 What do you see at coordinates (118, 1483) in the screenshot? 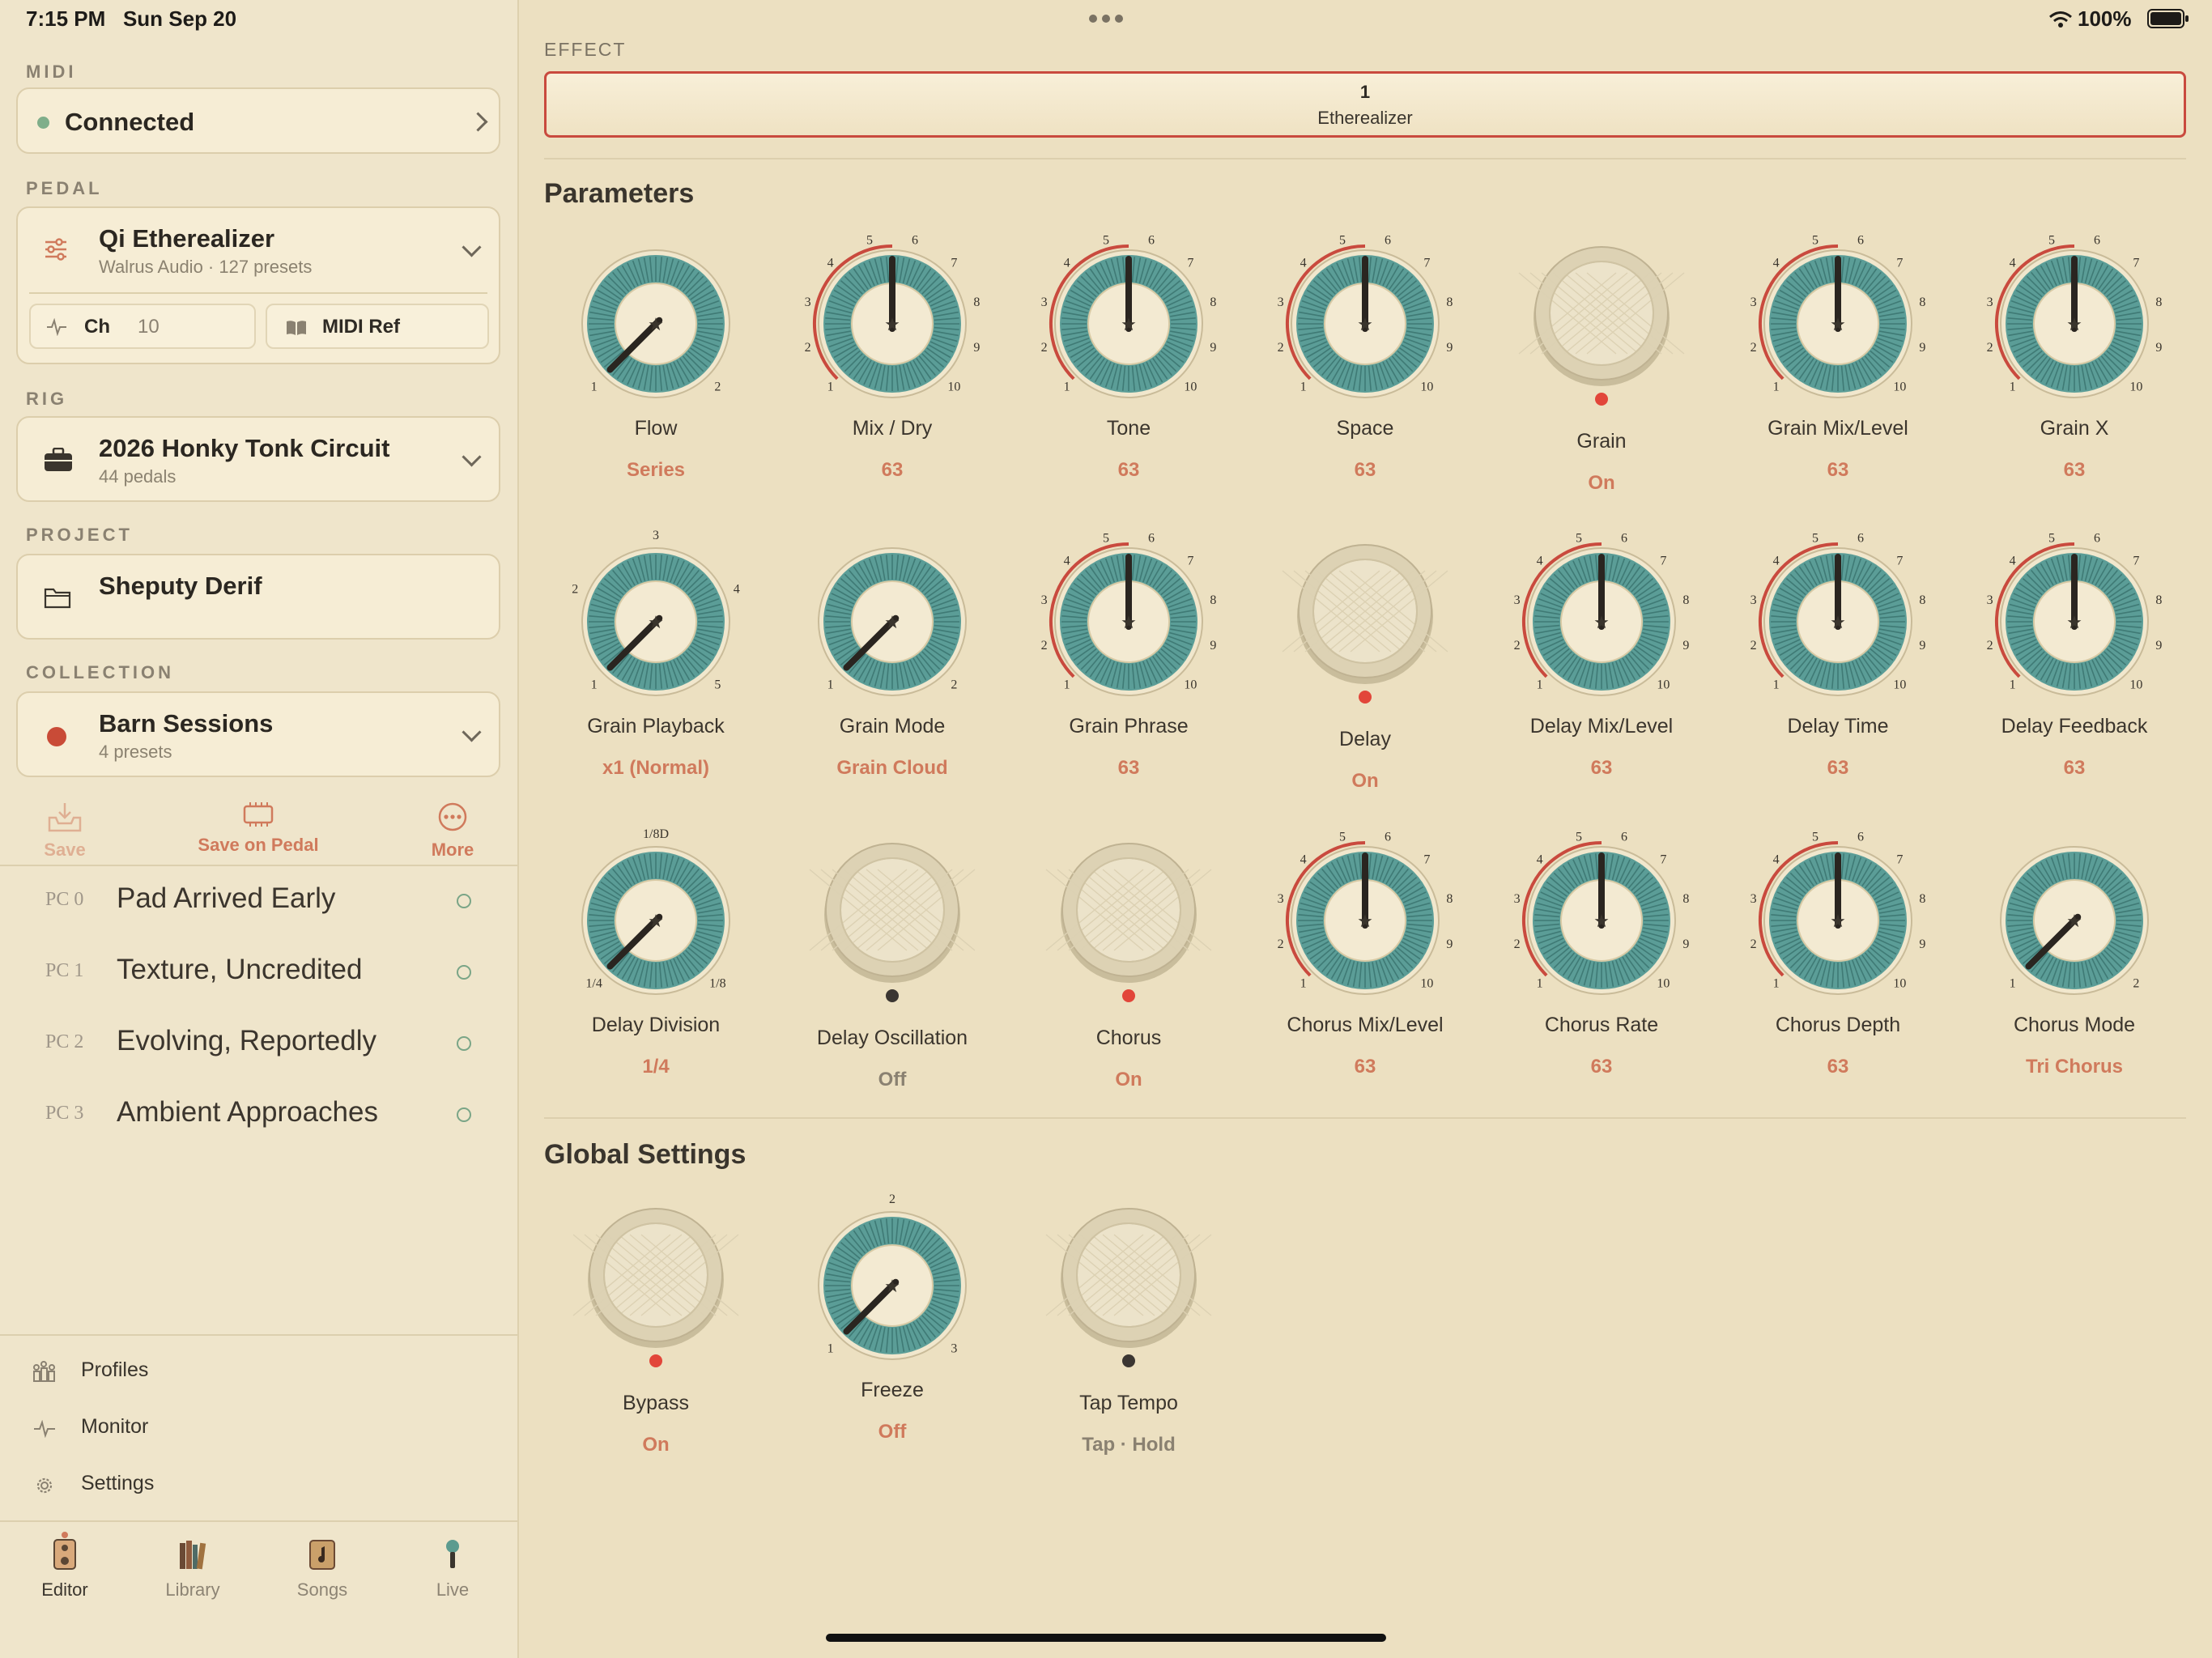
I see `nav-label: Settings` at bounding box center [118, 1483].